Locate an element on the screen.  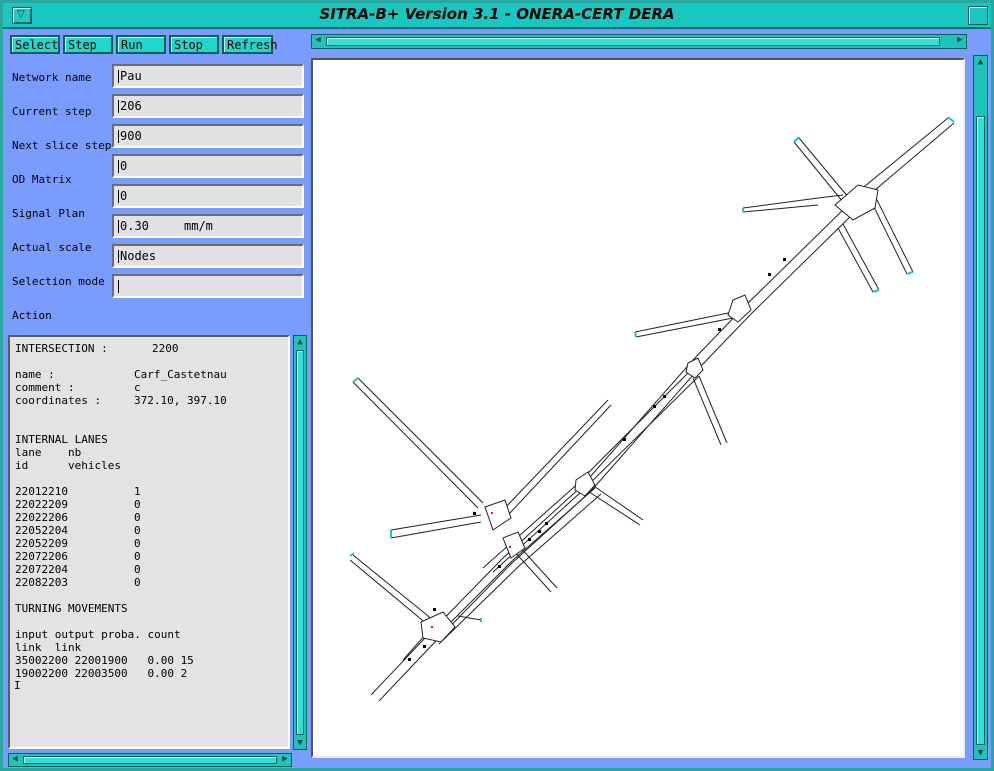
title-bar: ▽ SITRA-B+ Version 3.1 - ONERA-CERT DERA is located at coordinates (497, 16).